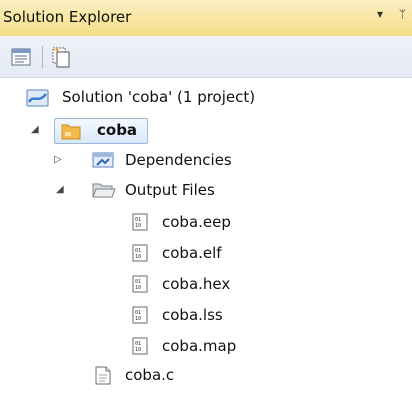  Describe the element at coordinates (380, 14) in the screenshot. I see `window-position-dropdown-icon: ▾` at that location.